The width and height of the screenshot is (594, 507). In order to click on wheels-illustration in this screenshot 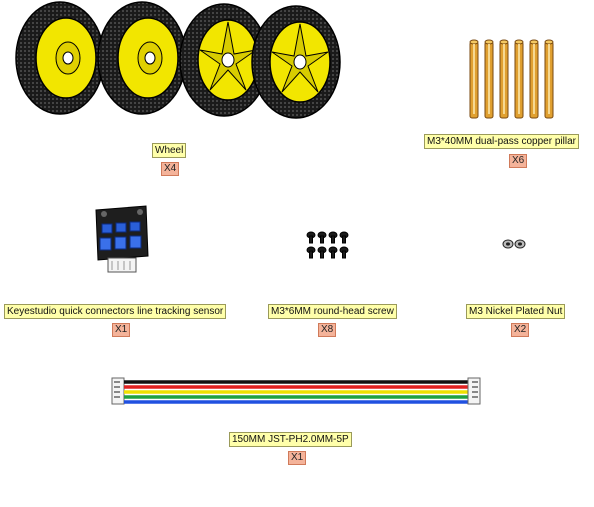, I will do `click(178, 60)`.